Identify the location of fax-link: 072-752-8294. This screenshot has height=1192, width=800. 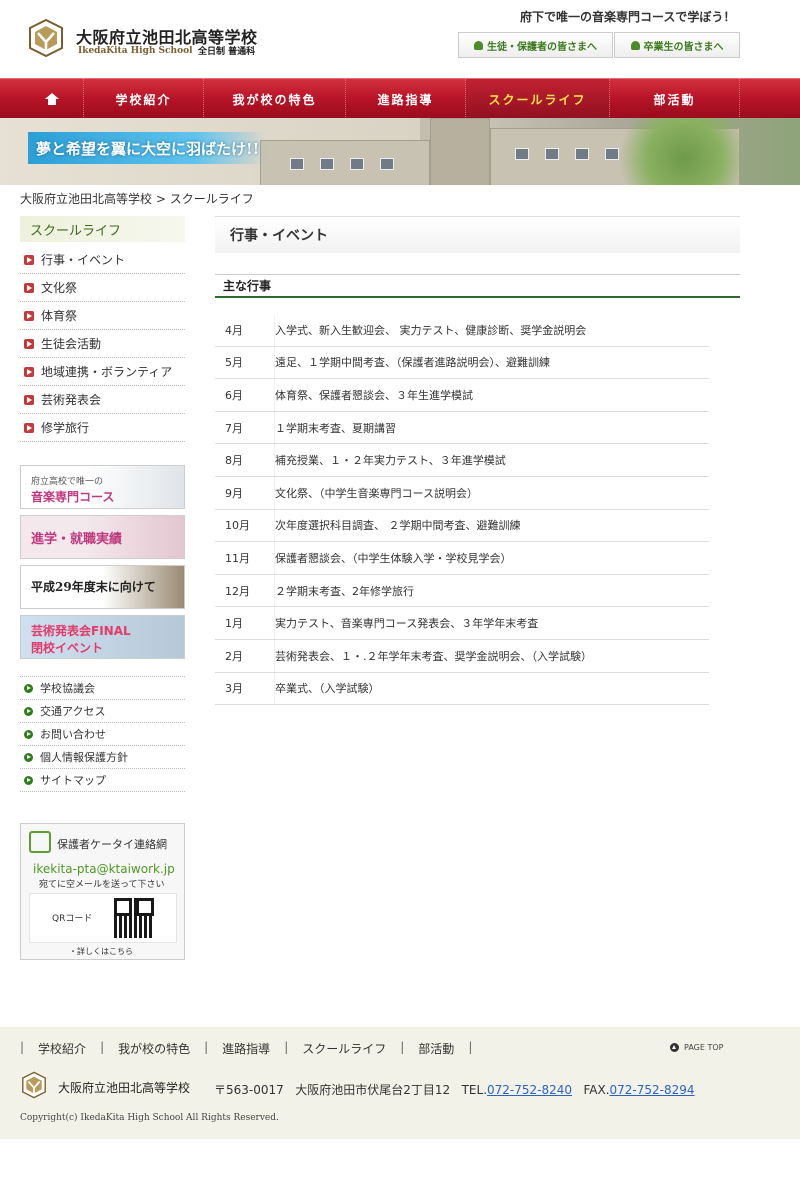
(652, 1090).